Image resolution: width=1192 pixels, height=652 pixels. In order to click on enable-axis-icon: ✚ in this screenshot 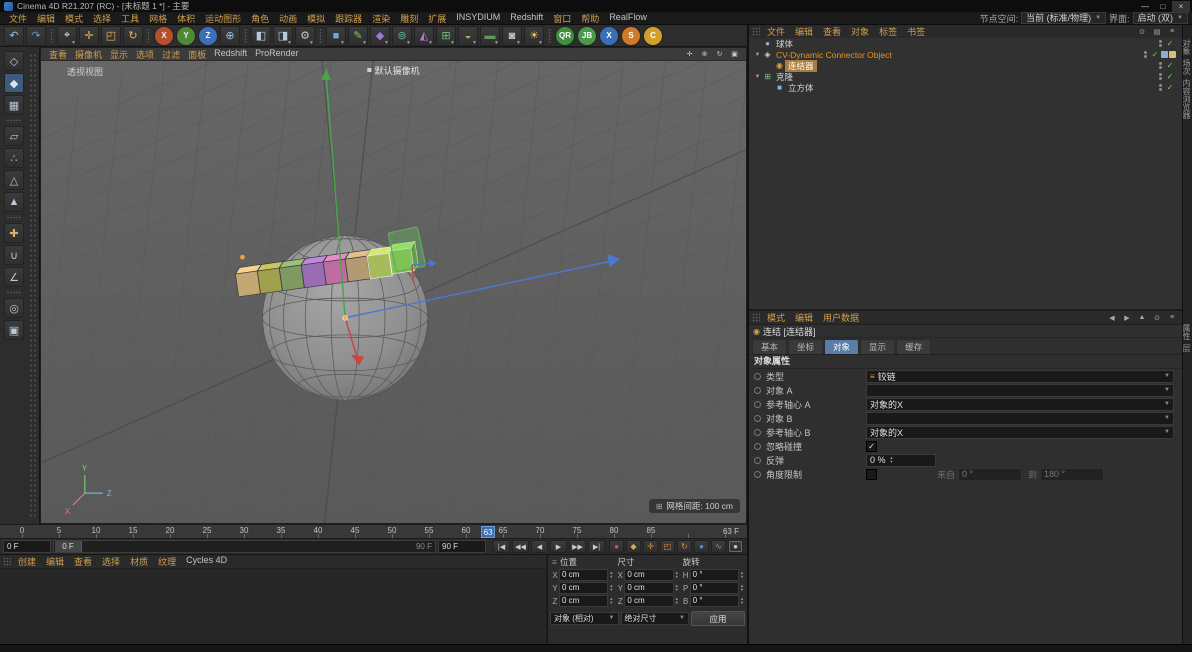, I will do `click(14, 233)`.